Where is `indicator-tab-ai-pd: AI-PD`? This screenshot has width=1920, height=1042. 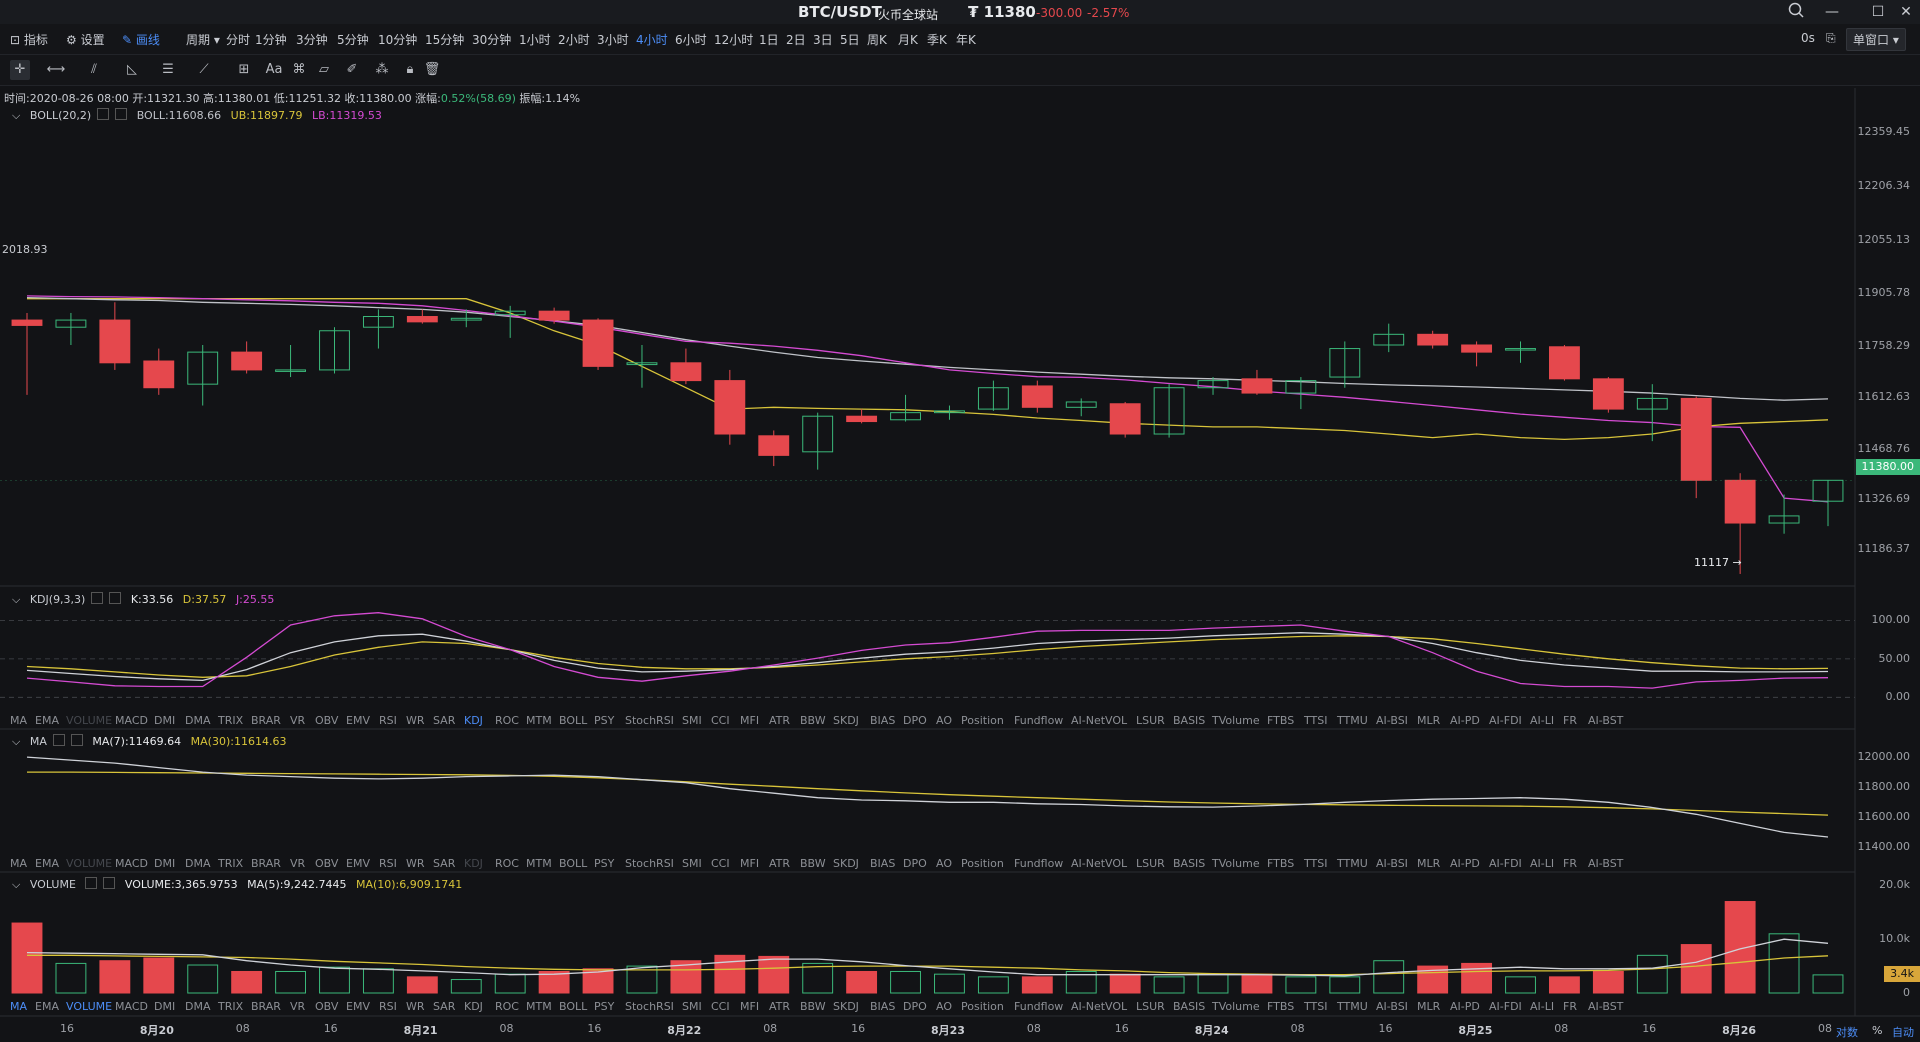
indicator-tab-ai-pd: AI-PD is located at coordinates (1465, 863).